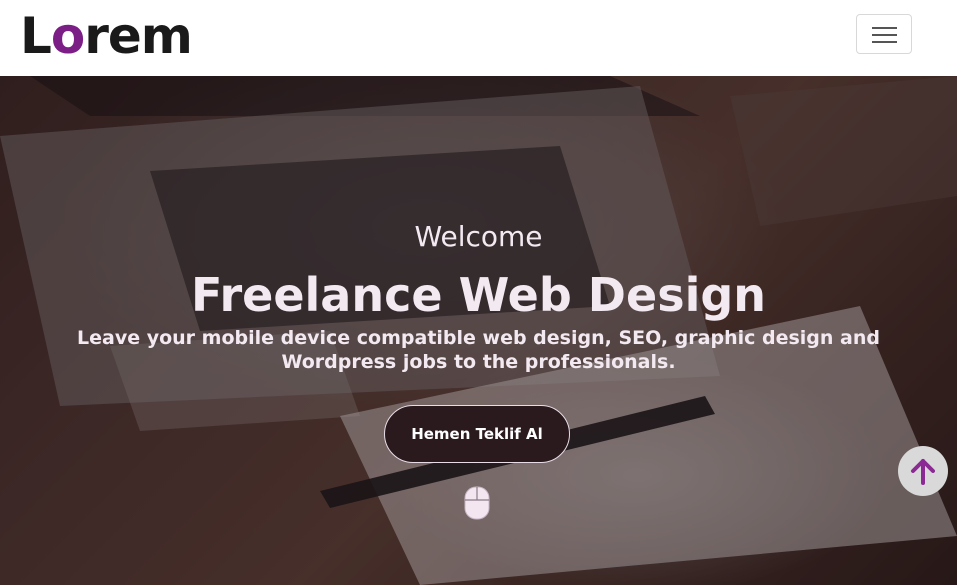 The image size is (957, 585). Describe the element at coordinates (138, 36) in the screenshot. I see `logo-suffix: rem` at that location.